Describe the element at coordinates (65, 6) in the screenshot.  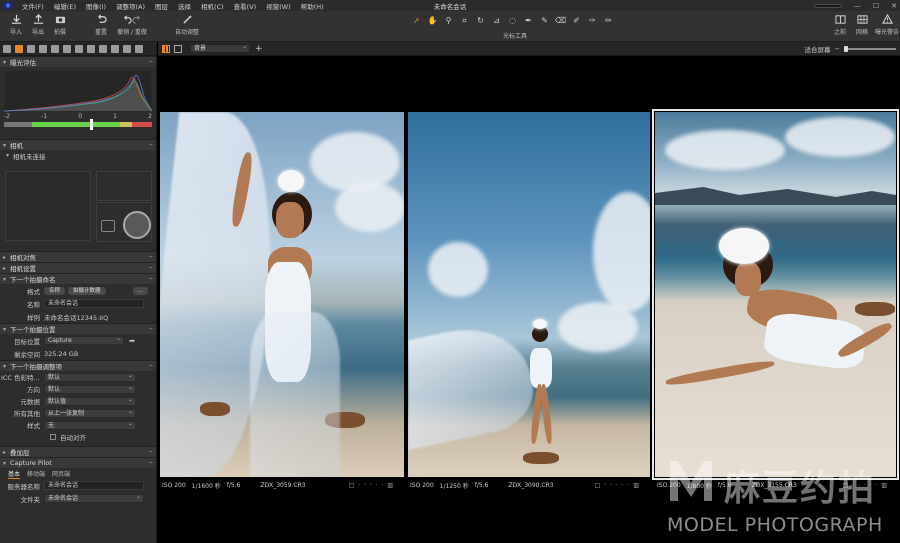
I see `menu-edit: 编辑(E)` at that location.